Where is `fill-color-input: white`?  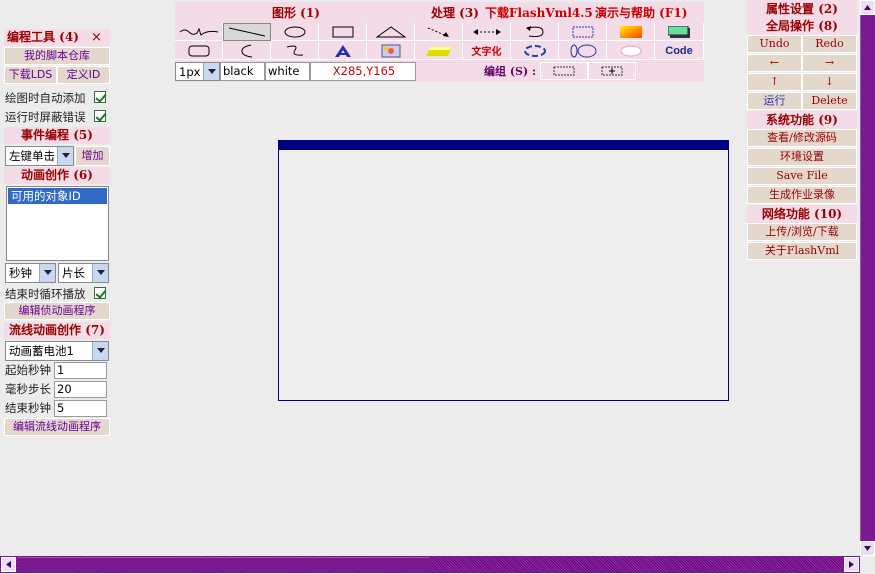 fill-color-input: white is located at coordinates (287, 71).